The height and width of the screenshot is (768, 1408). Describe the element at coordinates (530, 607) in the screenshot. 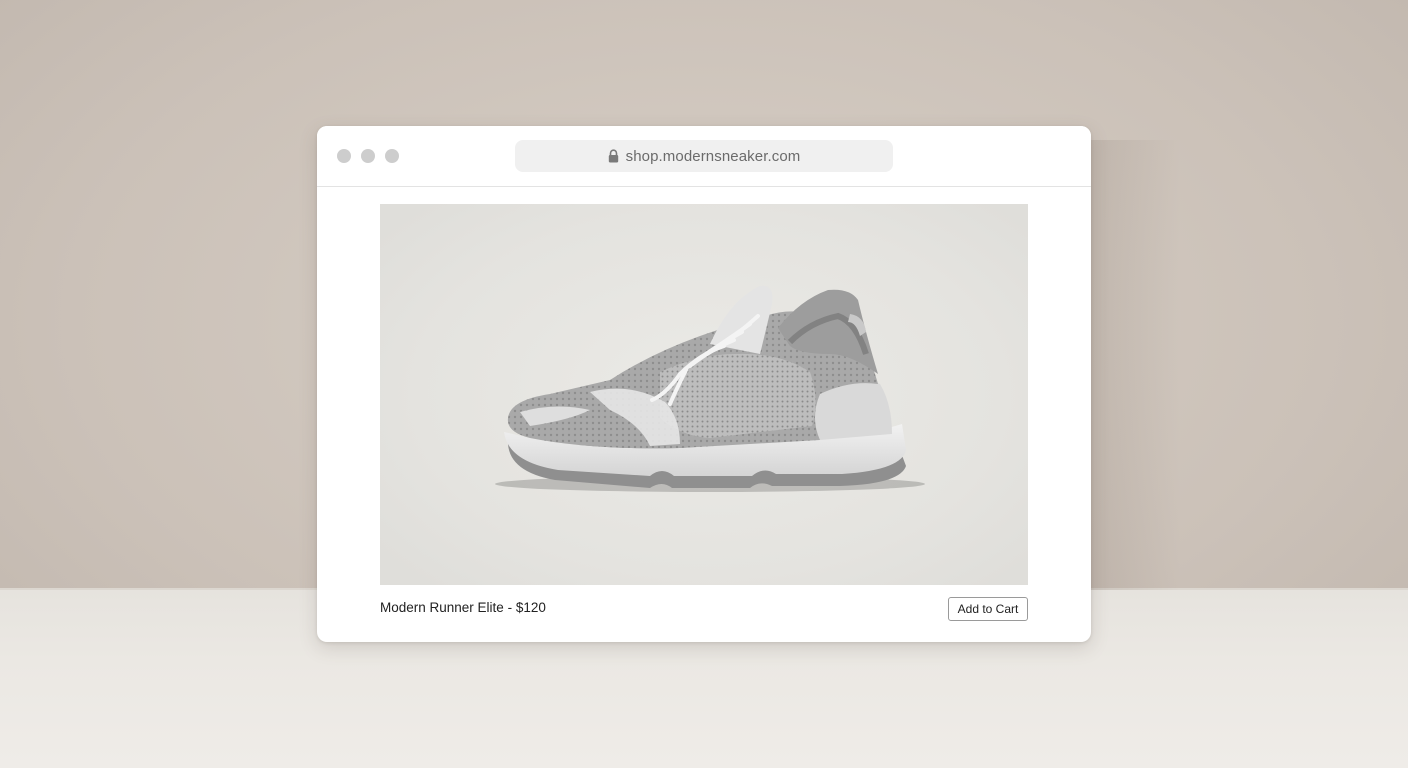

I see `product-price: $120` at that location.